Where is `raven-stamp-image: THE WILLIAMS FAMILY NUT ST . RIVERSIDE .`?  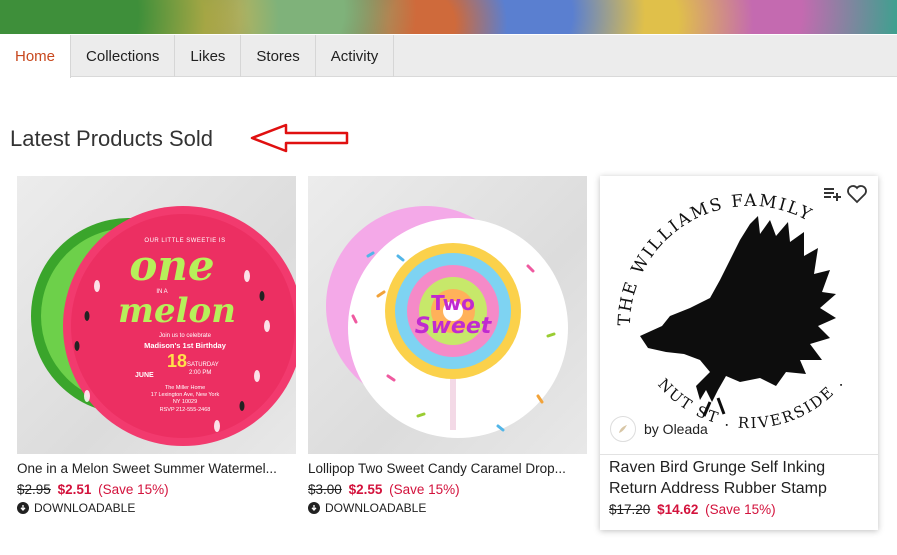 raven-stamp-image: THE WILLIAMS FAMILY NUT ST . RIVERSIDE . is located at coordinates (730, 311).